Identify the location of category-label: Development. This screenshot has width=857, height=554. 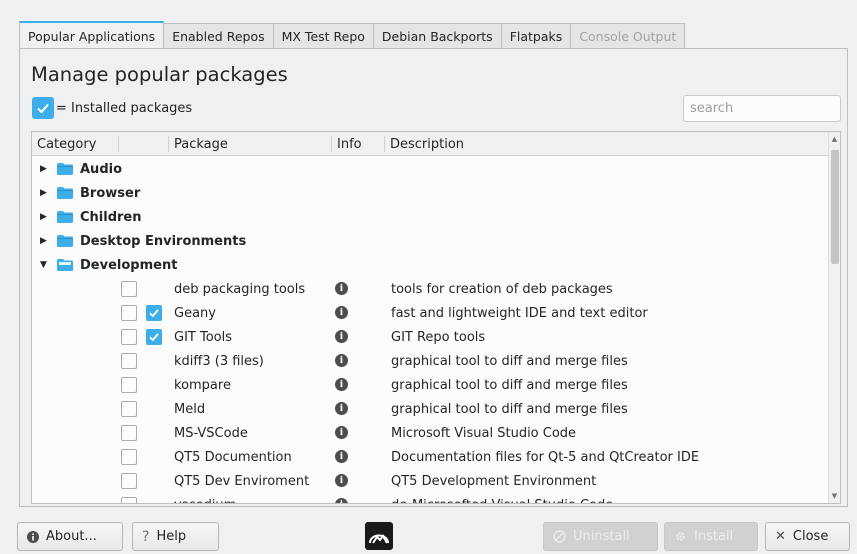
(129, 265).